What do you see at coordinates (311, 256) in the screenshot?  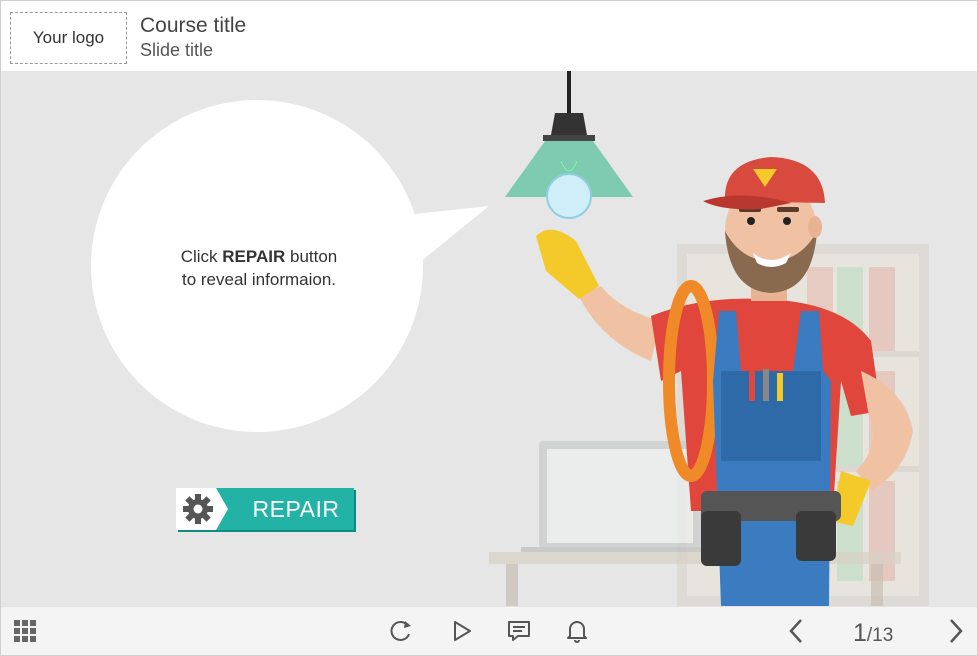 I see `instruction-line1-suffix: button` at bounding box center [311, 256].